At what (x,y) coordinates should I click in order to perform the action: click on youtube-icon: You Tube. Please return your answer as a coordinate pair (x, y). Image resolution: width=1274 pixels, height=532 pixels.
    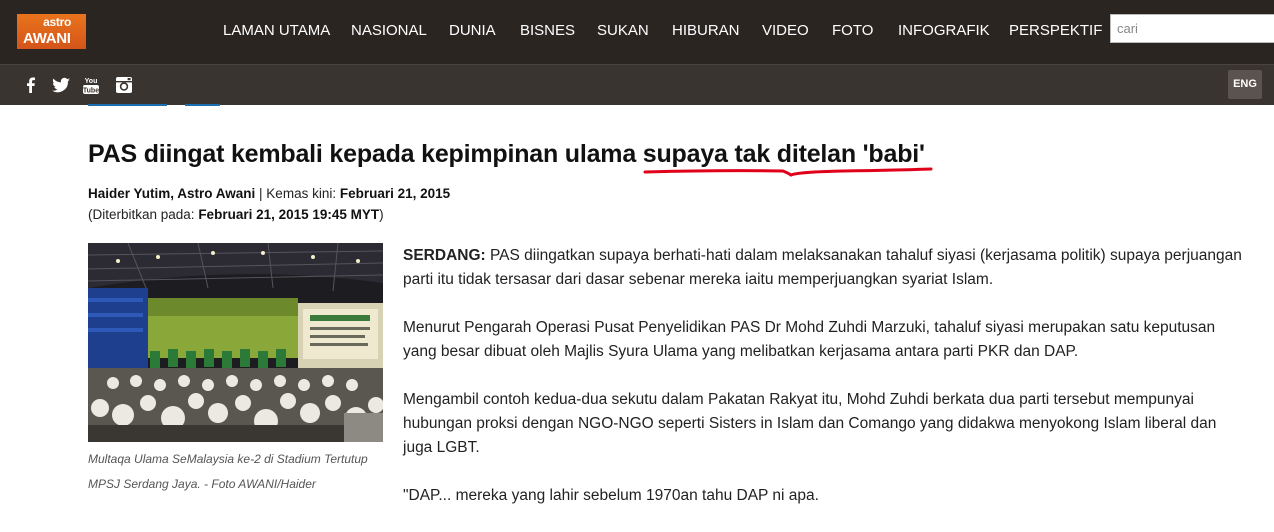
    Looking at the image, I should click on (91, 85).